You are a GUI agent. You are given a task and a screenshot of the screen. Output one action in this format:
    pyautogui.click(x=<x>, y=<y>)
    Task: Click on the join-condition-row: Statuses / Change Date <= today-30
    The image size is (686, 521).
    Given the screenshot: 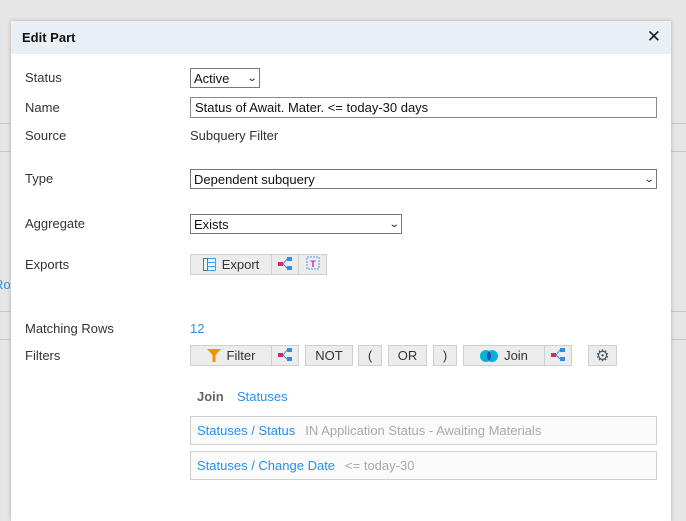 What is the action you would take?
    pyautogui.click(x=423, y=465)
    